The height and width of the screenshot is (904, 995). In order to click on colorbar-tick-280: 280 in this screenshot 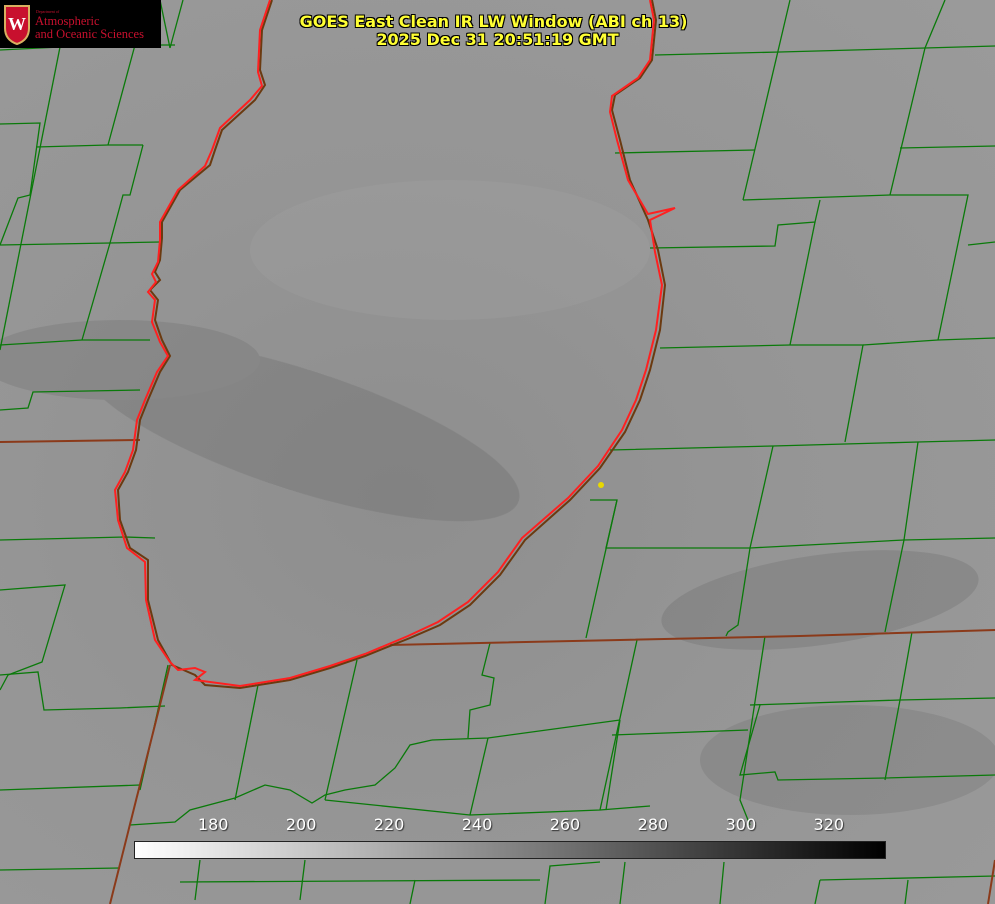, I will do `click(653, 824)`.